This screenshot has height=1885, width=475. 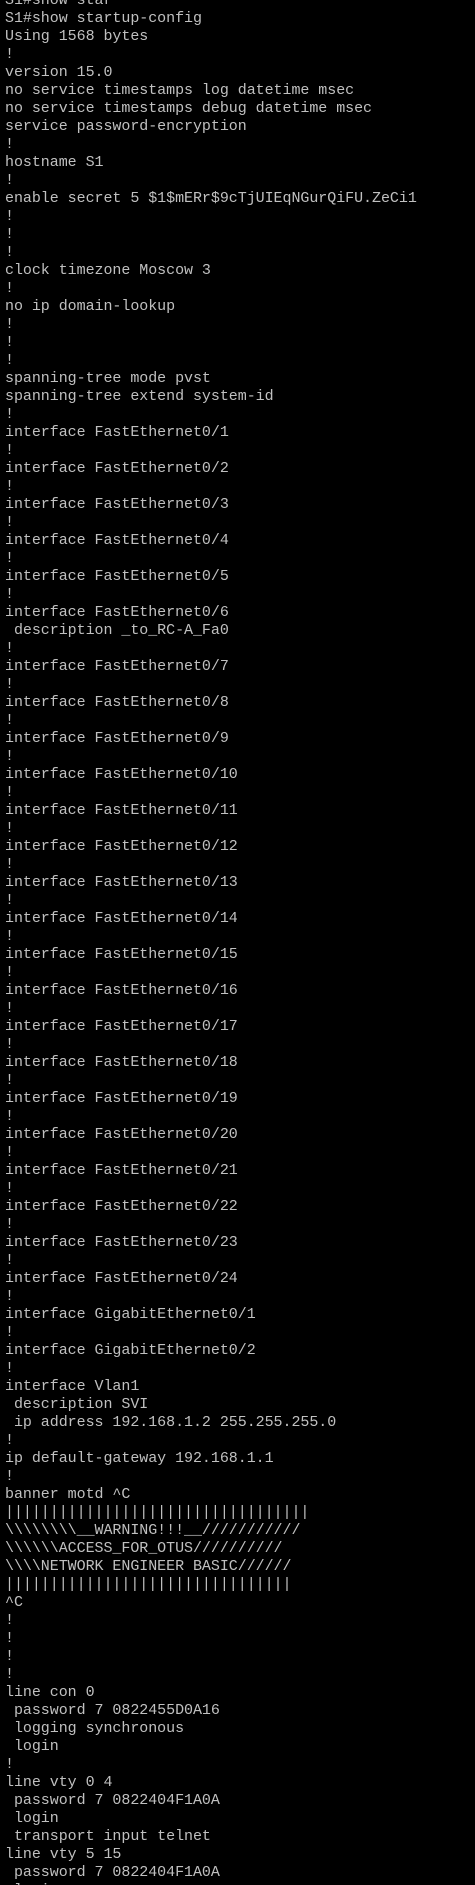 What do you see at coordinates (121, 882) in the screenshot?
I see `terminal-line: interface FastEthernet0/13` at bounding box center [121, 882].